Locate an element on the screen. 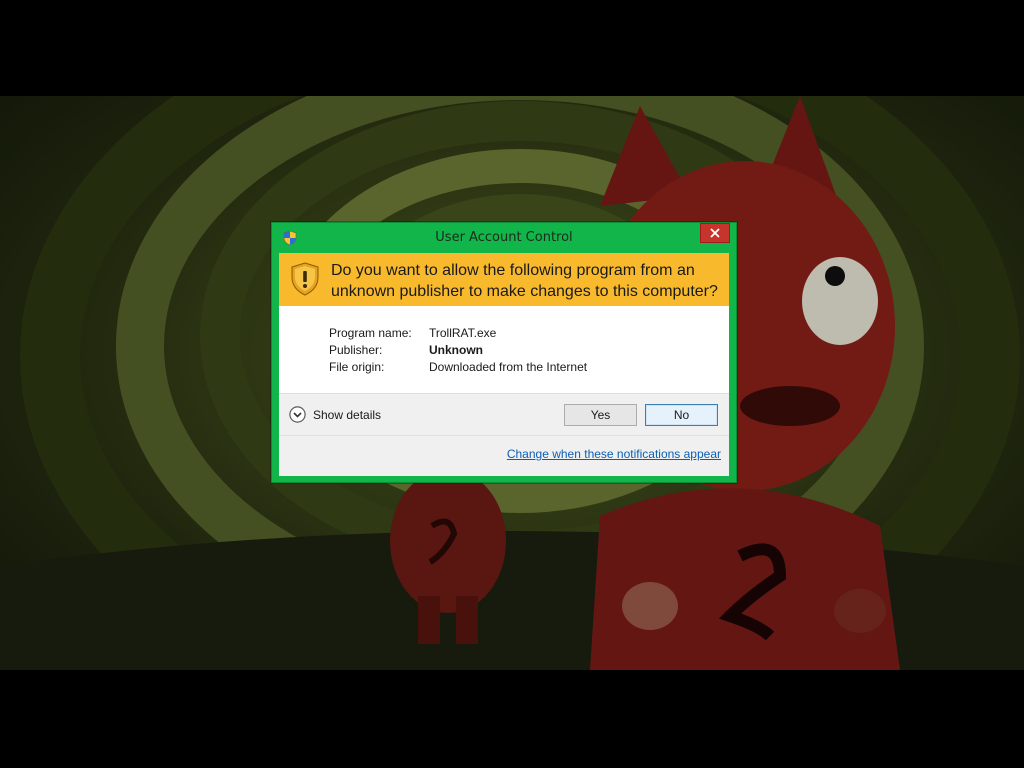 This screenshot has height=768, width=1024. publisher-value: Unknown is located at coordinates (456, 350).